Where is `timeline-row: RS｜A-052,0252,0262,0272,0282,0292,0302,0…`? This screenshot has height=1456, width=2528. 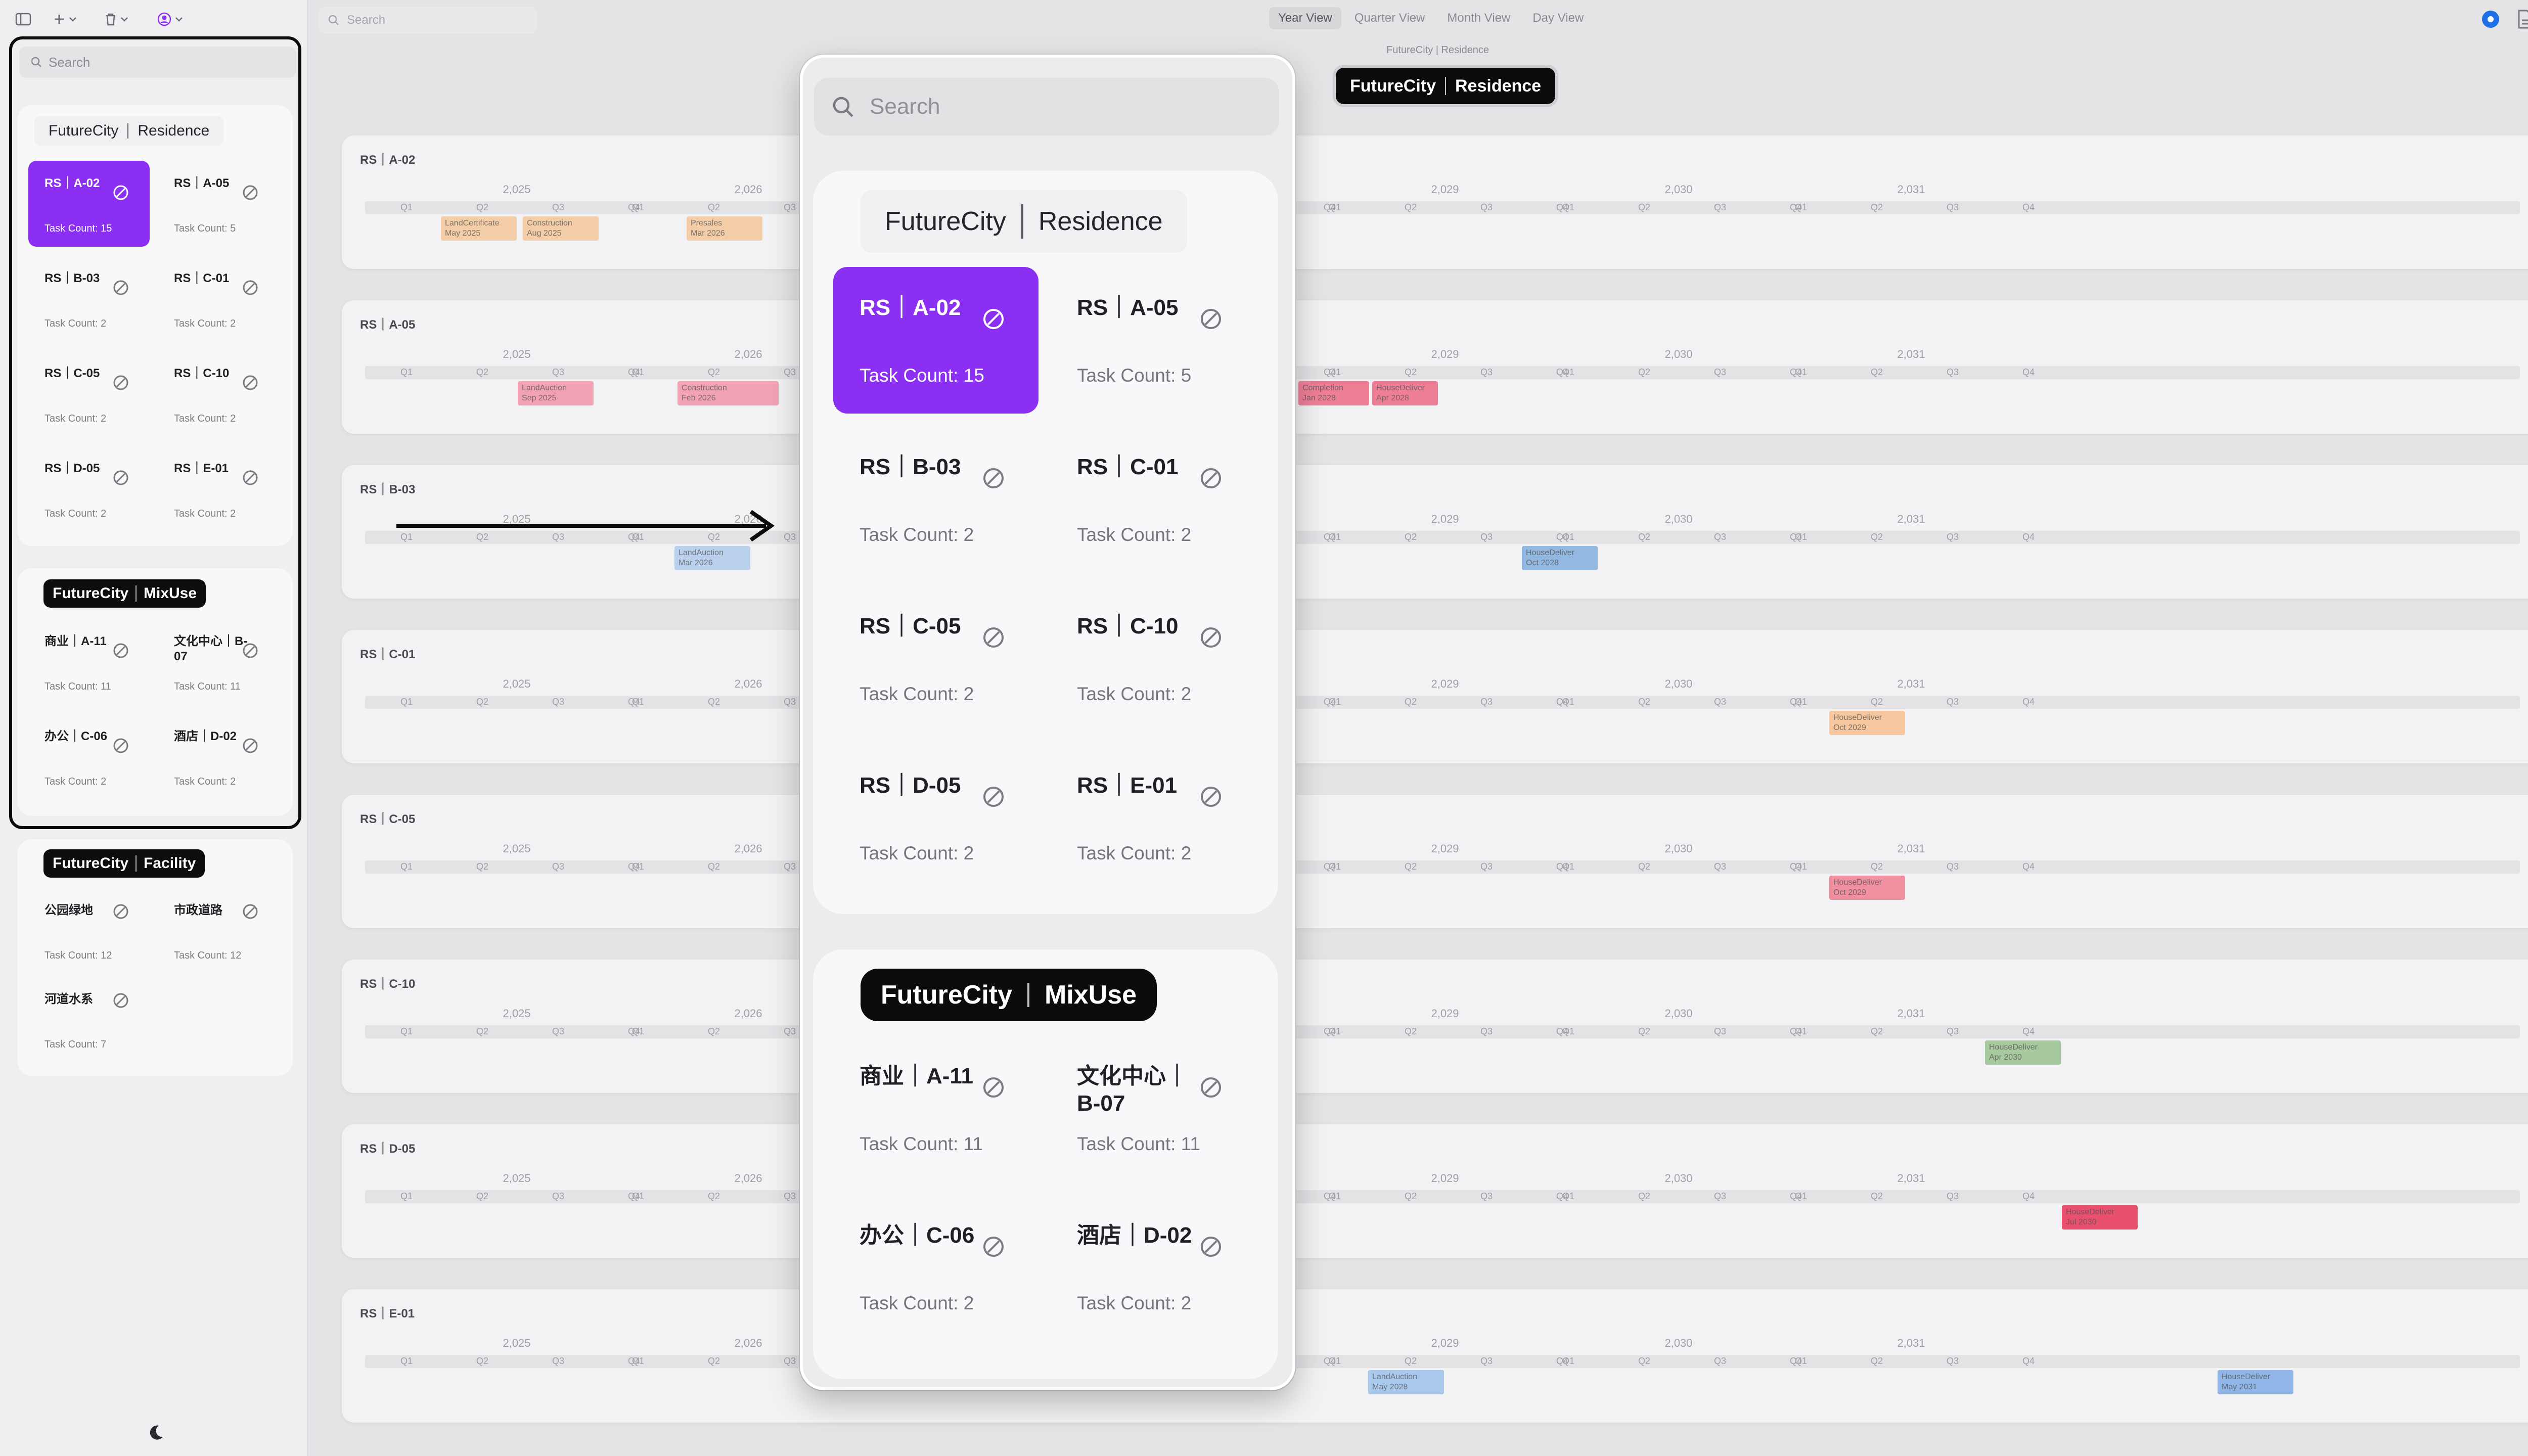 timeline-row: RS｜A-052,0252,0262,0272,0282,0292,0302,0… is located at coordinates (1435, 367).